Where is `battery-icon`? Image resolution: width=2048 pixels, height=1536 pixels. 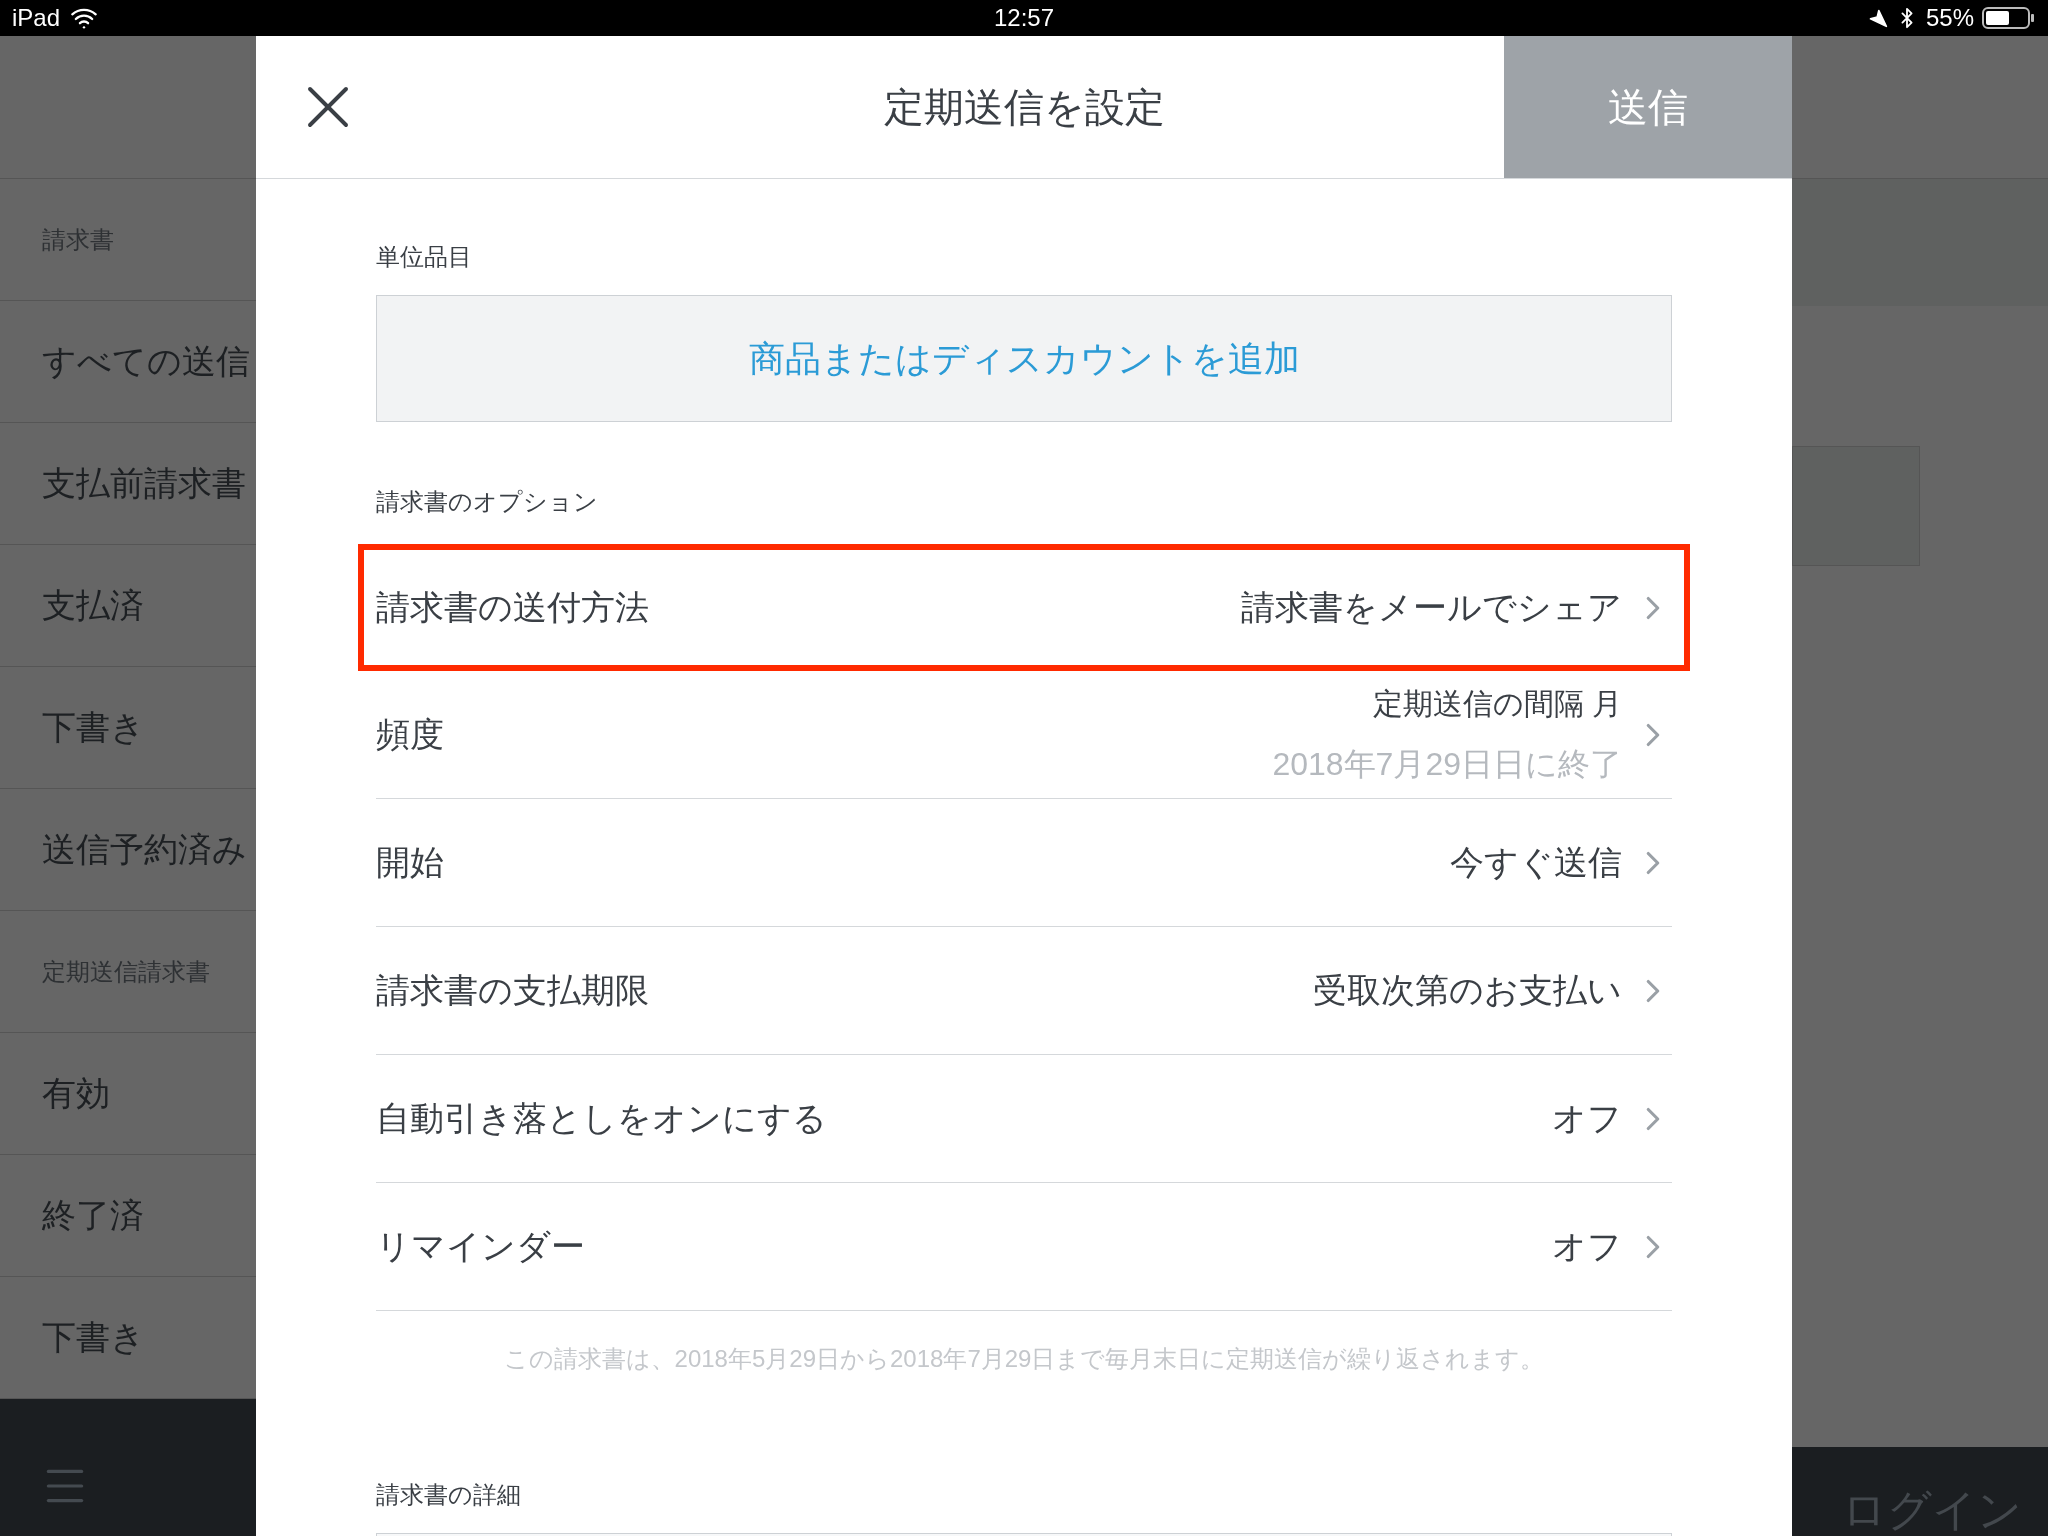 battery-icon is located at coordinates (2009, 18).